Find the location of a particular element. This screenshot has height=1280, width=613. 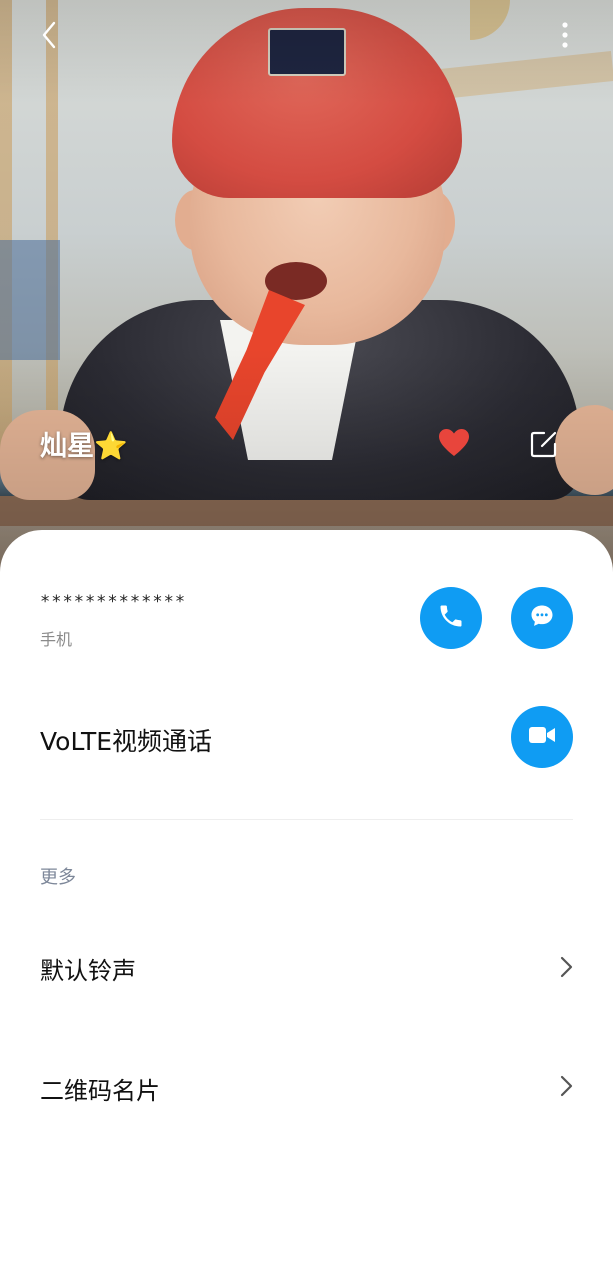

default-ringtone-row: 默认铃声 is located at coordinates (306, 967).